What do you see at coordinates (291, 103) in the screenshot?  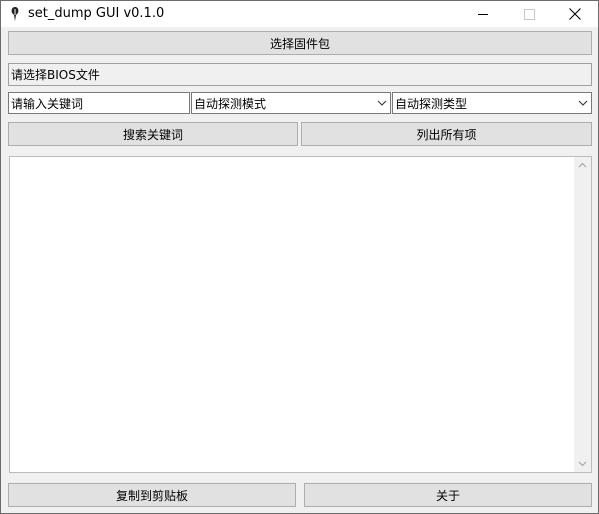 I see `mode-select: 自动探测模式` at bounding box center [291, 103].